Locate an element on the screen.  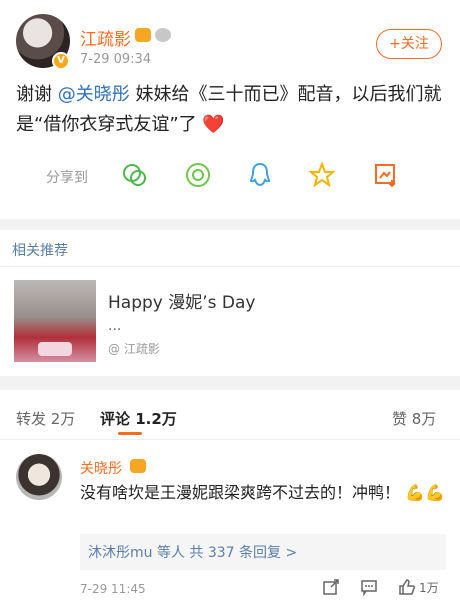
follow-button: +关注 is located at coordinates (409, 44).